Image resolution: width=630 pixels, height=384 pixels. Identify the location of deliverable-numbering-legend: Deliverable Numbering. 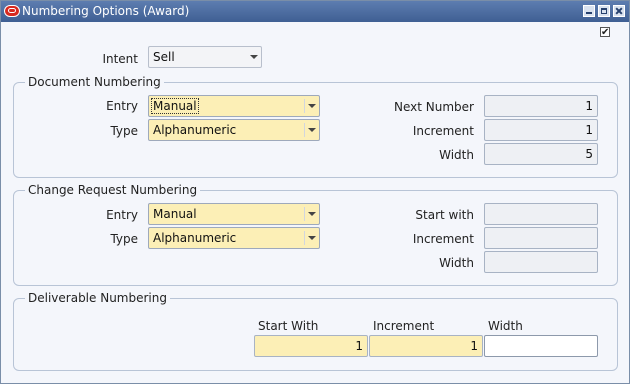
(97, 298).